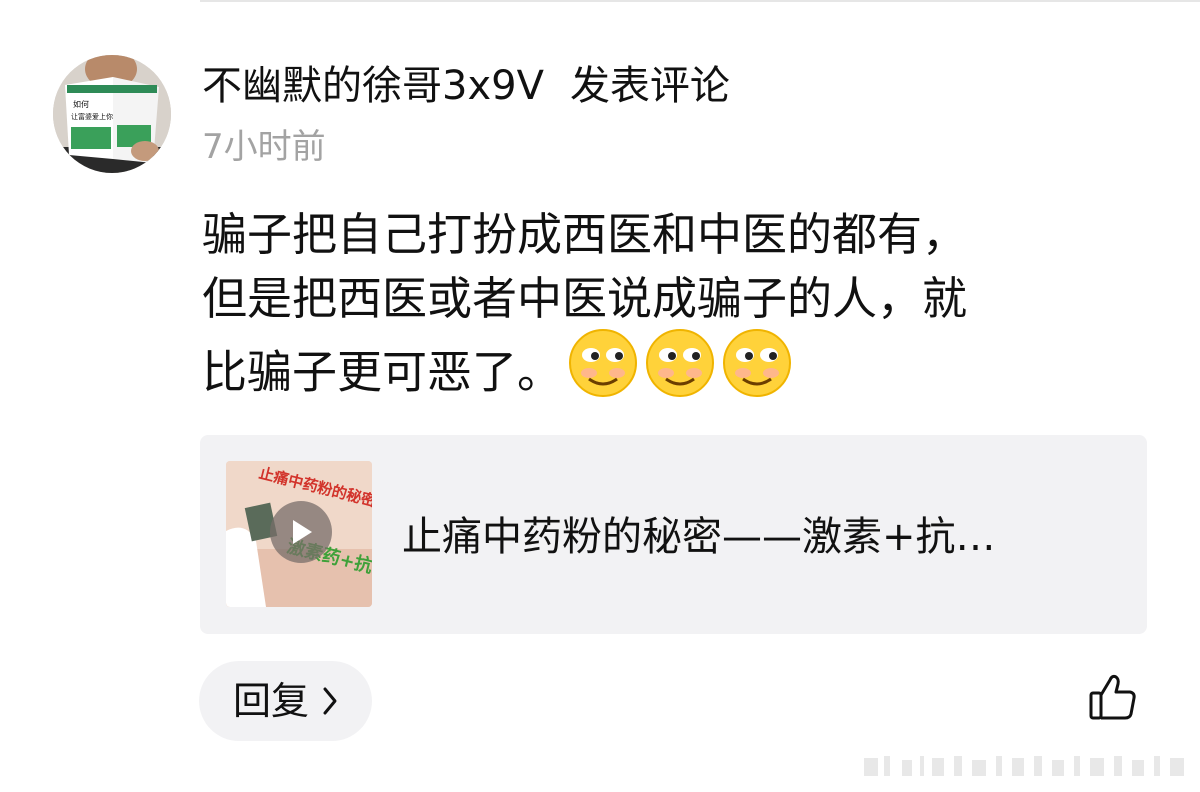  I want to click on comment-header: 不幽默的徐哥3x9V 发表评论, so click(466, 86).